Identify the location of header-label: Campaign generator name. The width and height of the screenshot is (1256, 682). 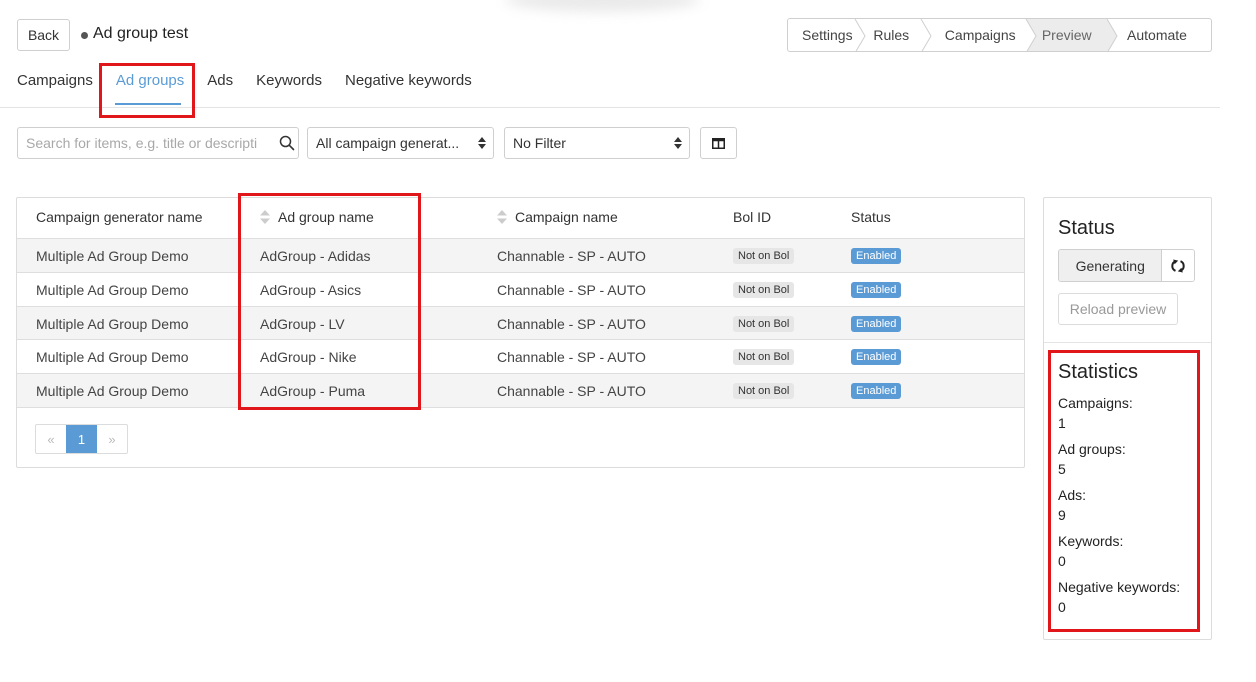
(119, 217).